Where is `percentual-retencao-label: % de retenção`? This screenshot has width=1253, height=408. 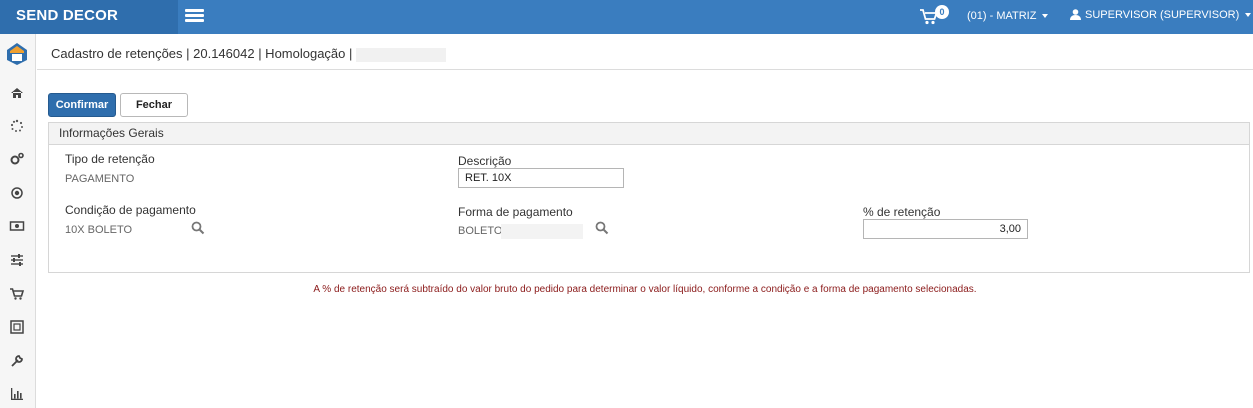 percentual-retencao-label: % de retenção is located at coordinates (902, 212).